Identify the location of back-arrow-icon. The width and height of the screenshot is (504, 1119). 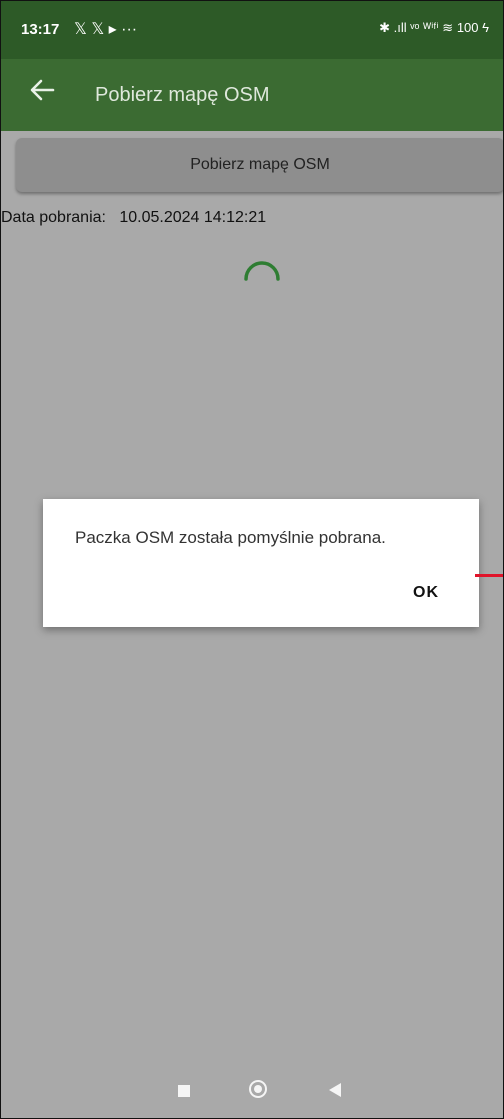
(42, 90).